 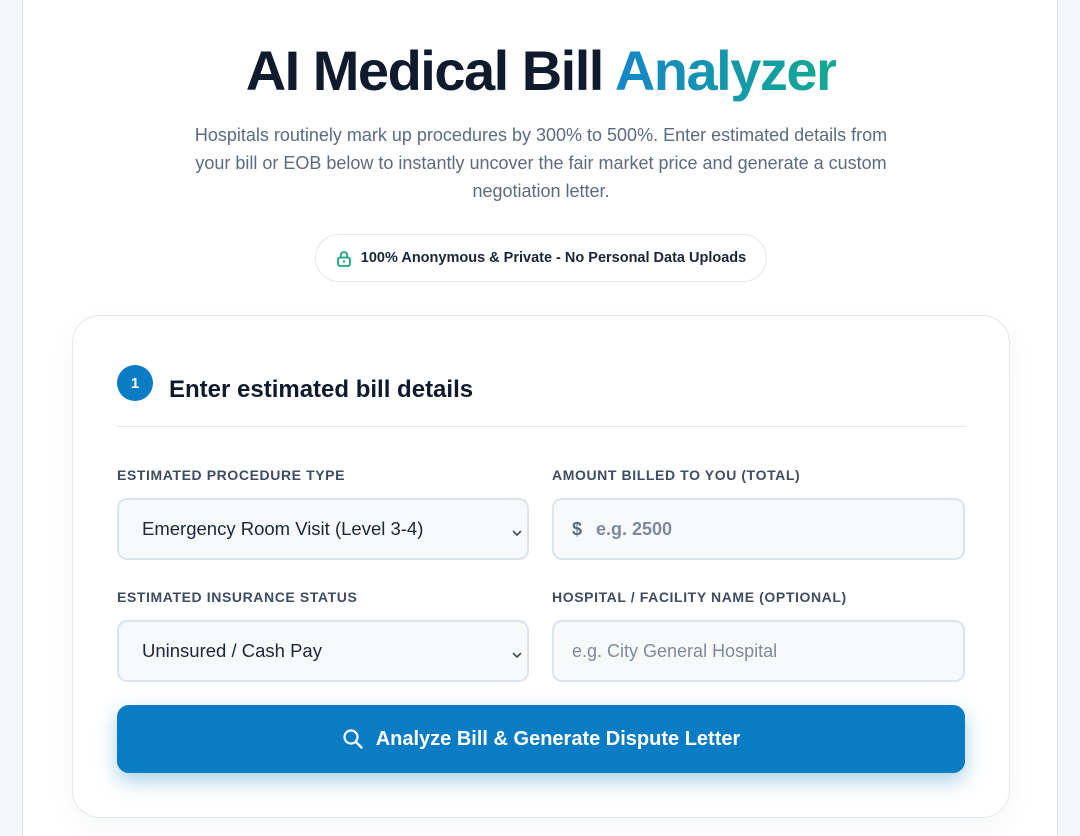 I want to click on hospital-name-label: HOSPITAL / FACILITY NAME (OPTIONAL), so click(x=699, y=597).